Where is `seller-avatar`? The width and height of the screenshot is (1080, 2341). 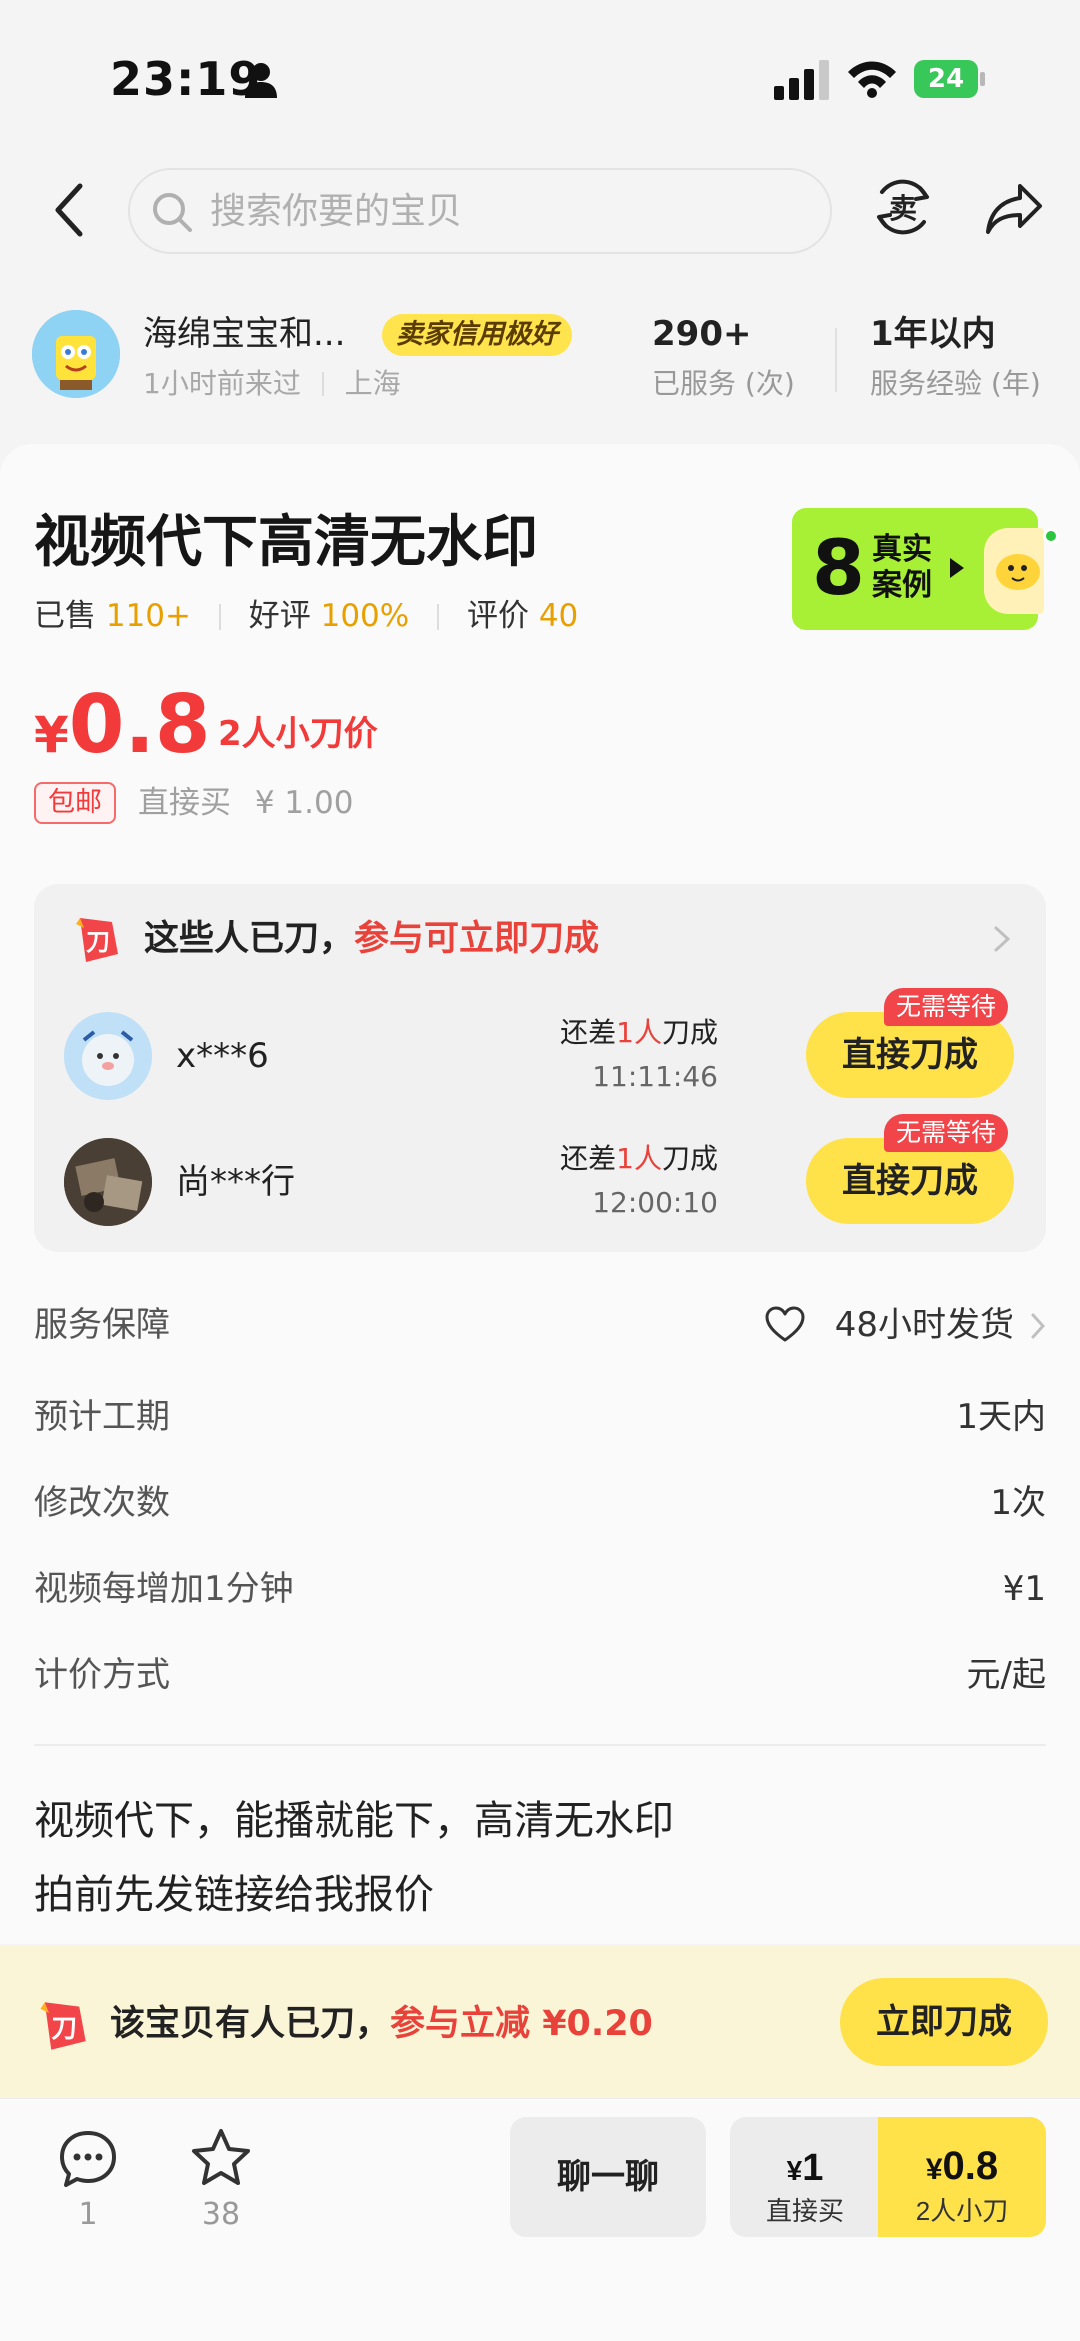
seller-avatar is located at coordinates (76, 354).